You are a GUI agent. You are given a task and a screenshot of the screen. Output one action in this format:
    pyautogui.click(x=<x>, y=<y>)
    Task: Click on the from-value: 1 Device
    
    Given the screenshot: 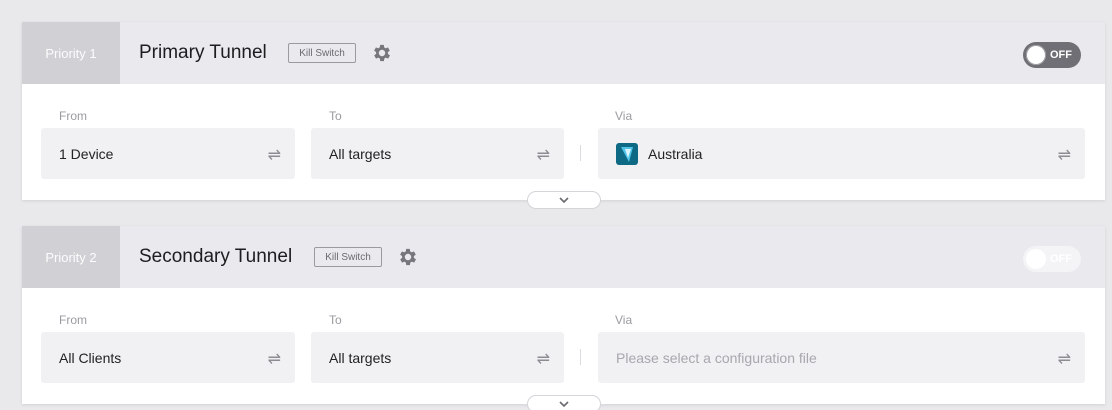 What is the action you would take?
    pyautogui.click(x=86, y=153)
    